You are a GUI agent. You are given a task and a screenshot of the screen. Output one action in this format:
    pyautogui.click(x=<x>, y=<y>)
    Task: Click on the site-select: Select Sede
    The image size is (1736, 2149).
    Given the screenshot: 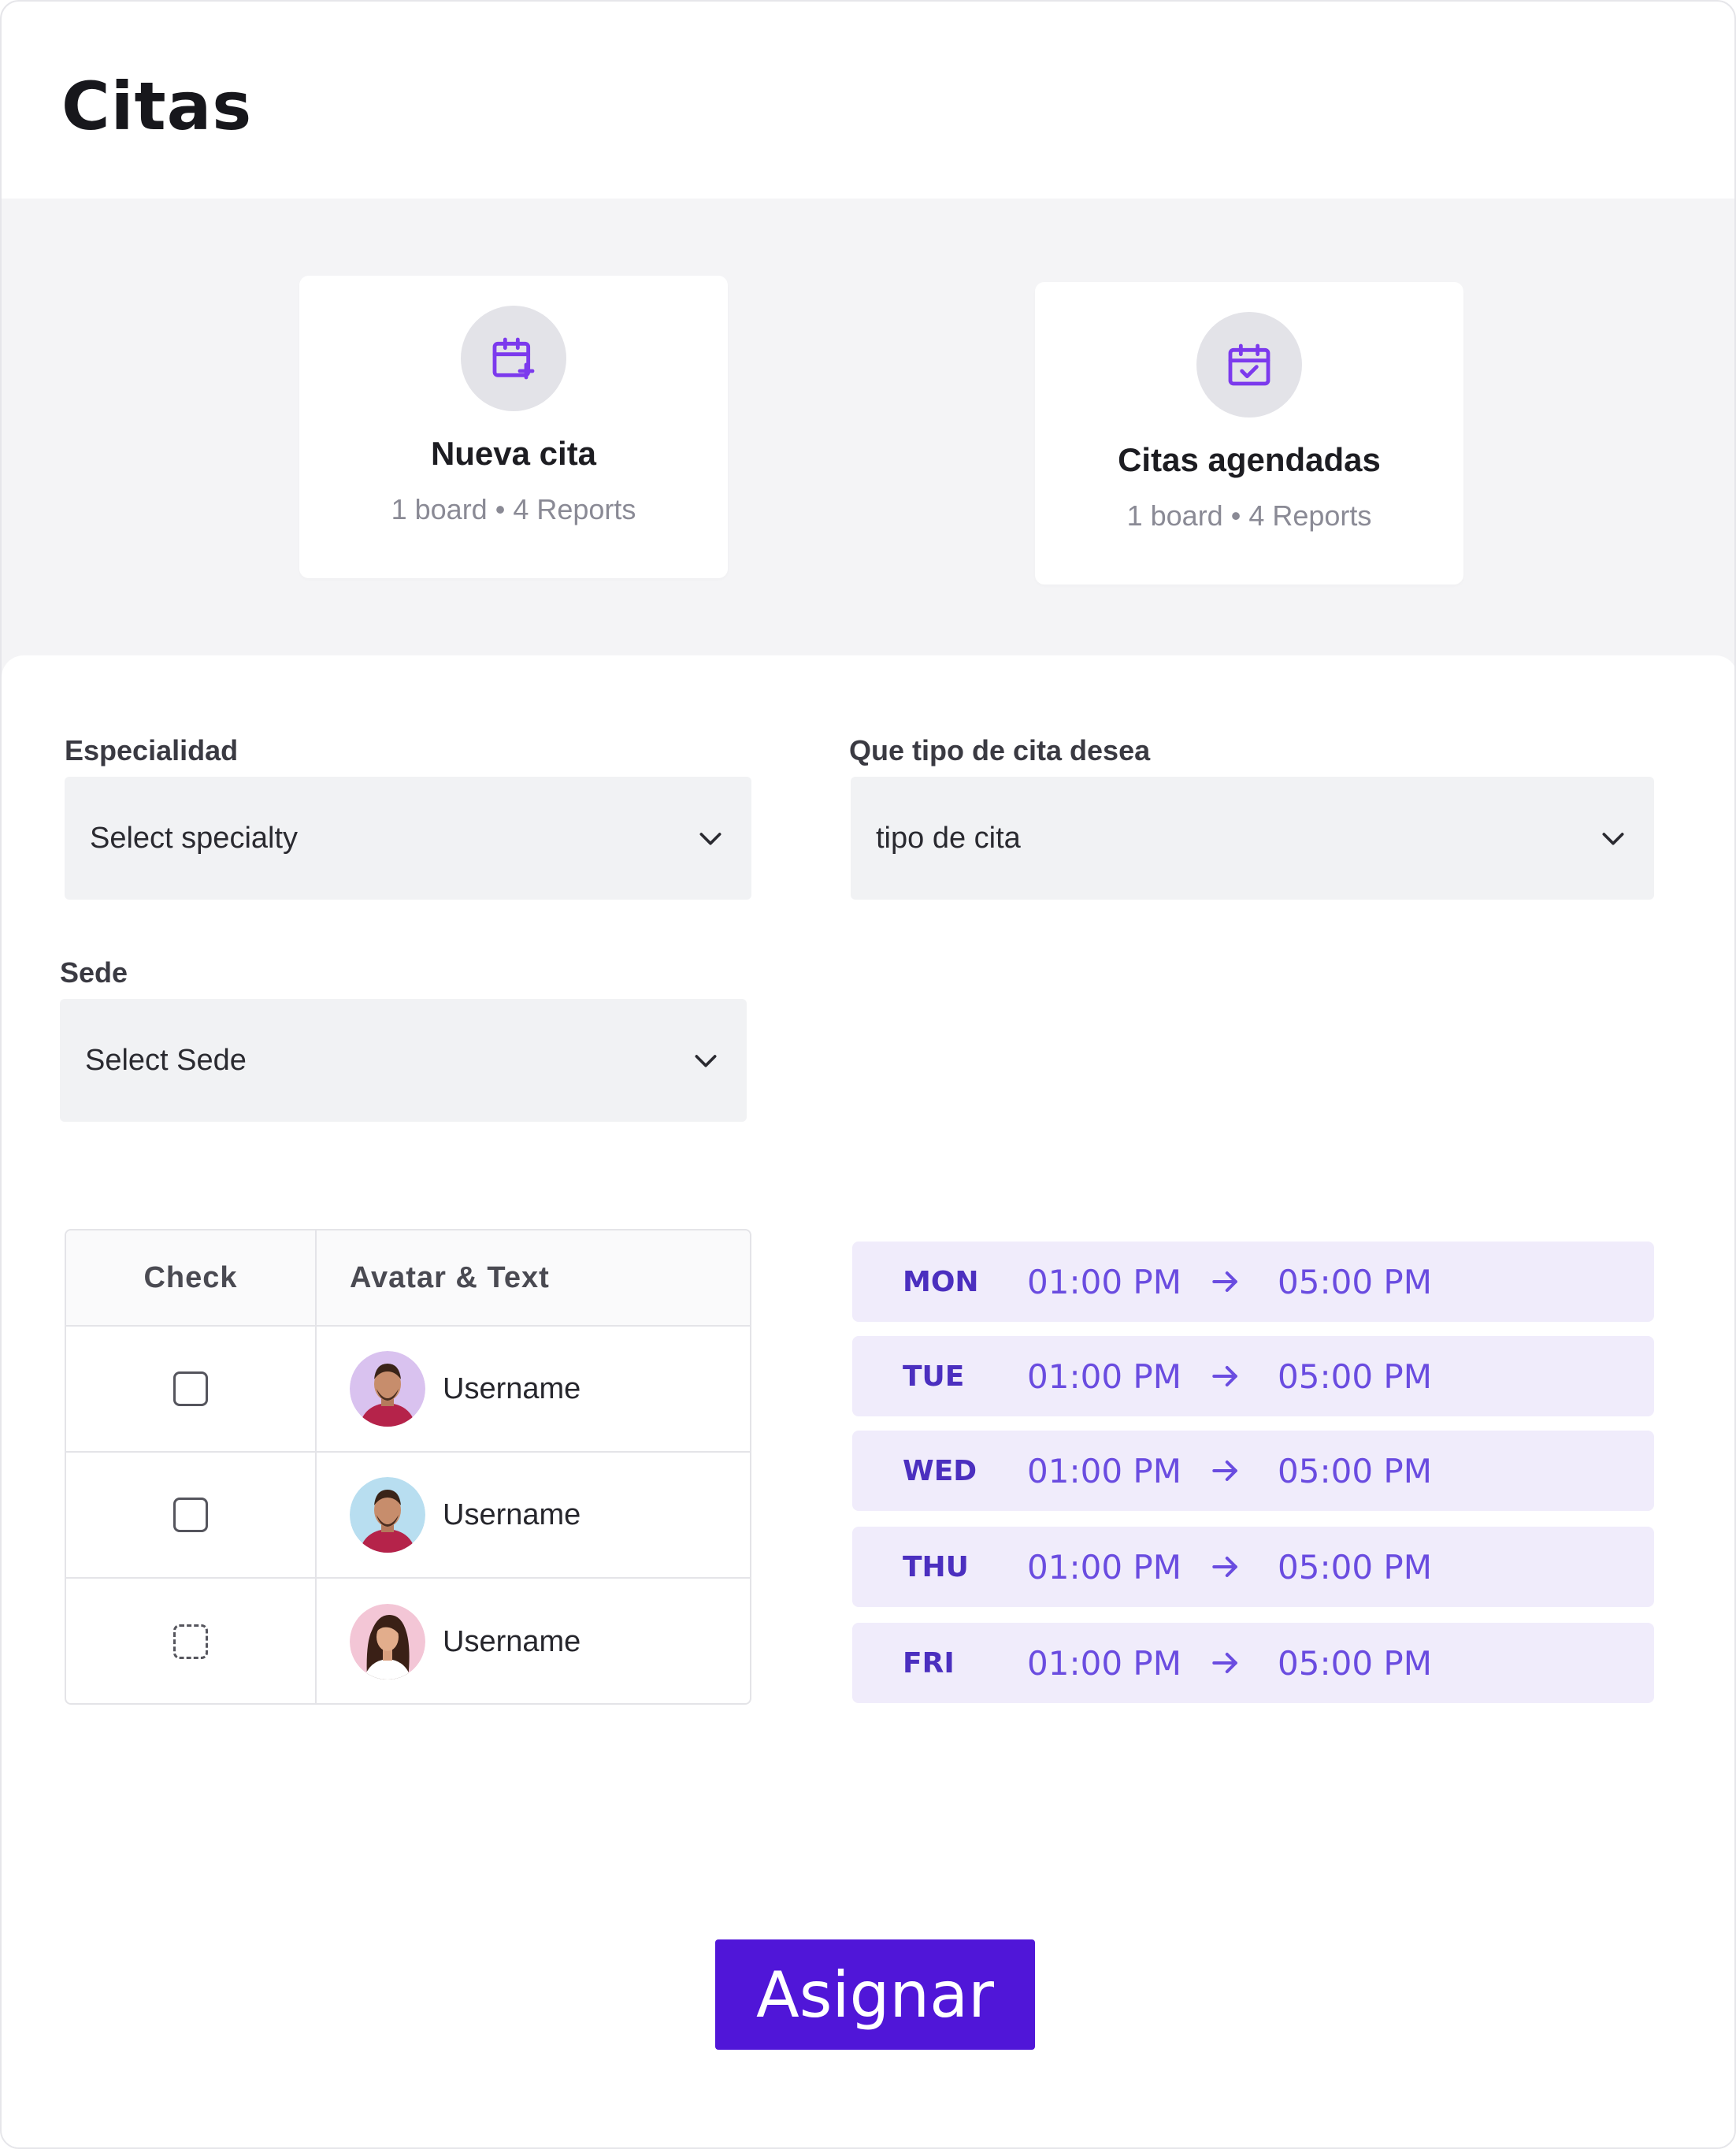 What is the action you would take?
    pyautogui.click(x=404, y=1060)
    